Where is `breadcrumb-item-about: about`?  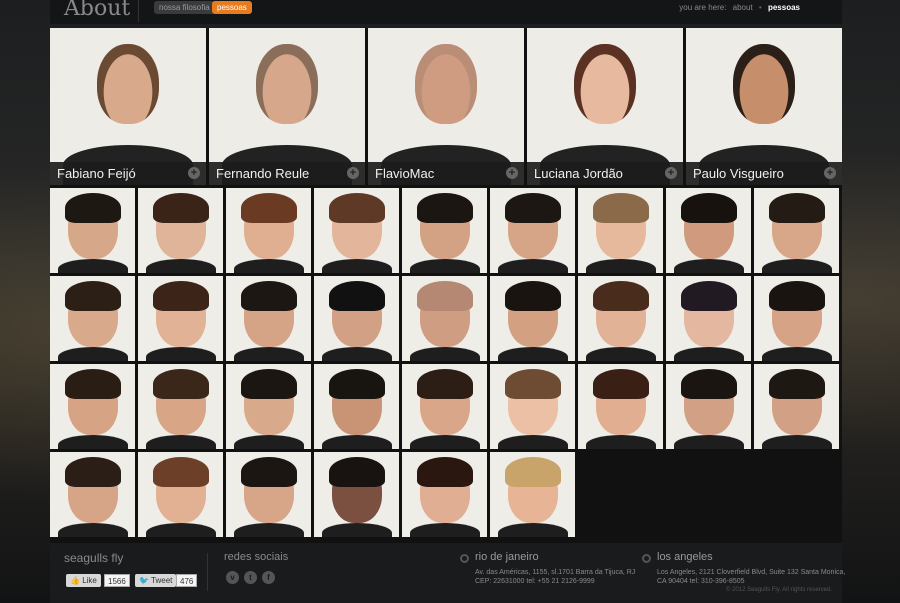
breadcrumb-item-about: about is located at coordinates (743, 7).